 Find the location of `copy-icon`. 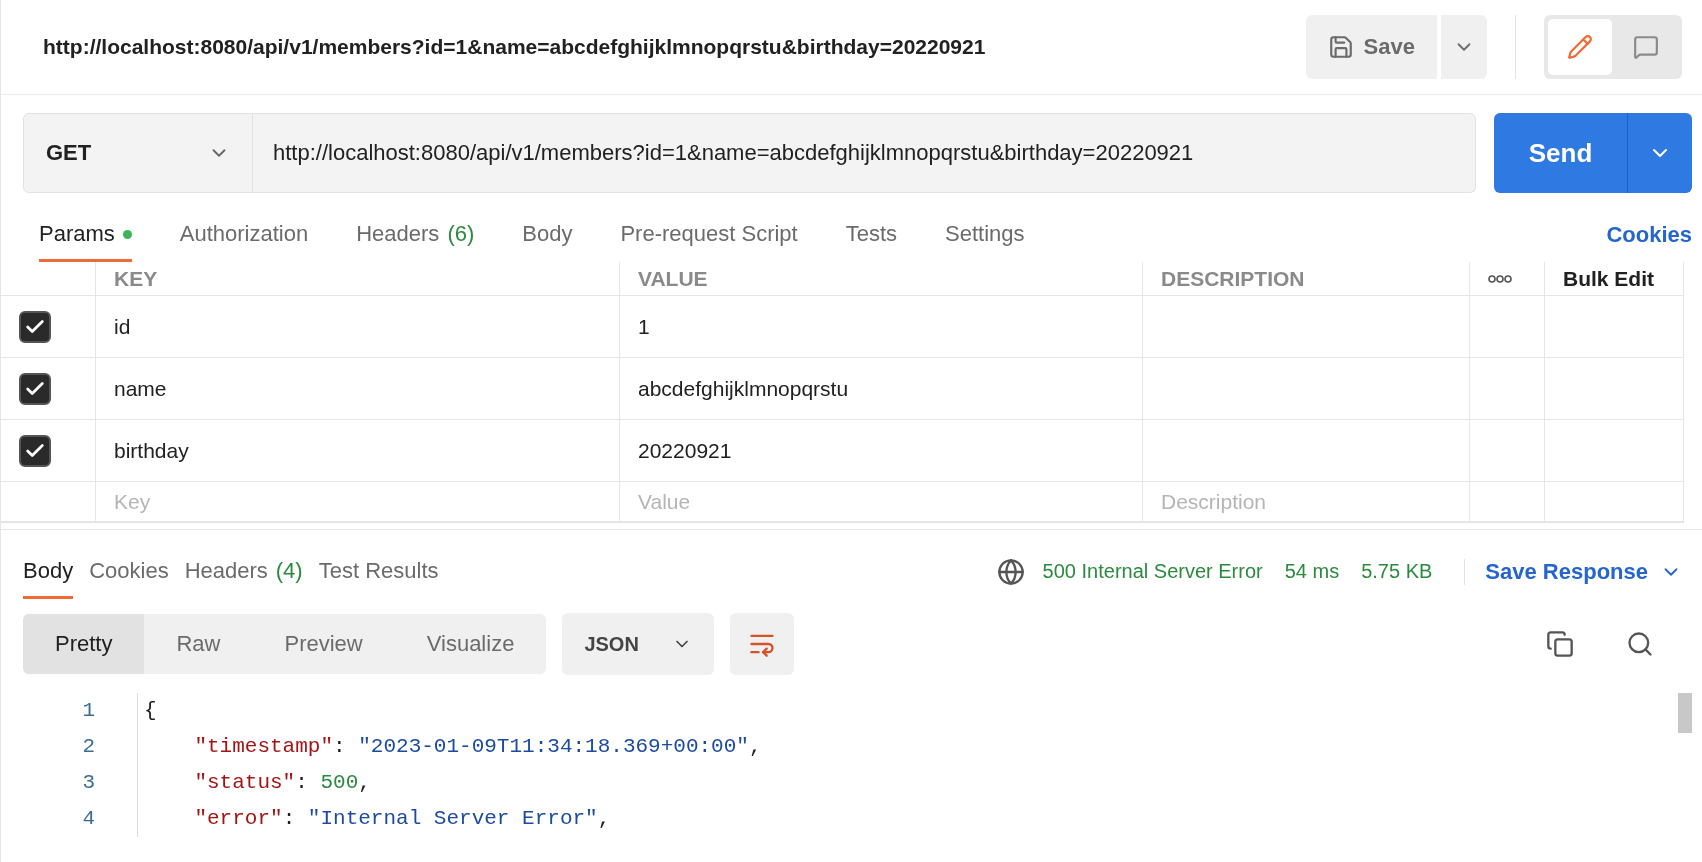

copy-icon is located at coordinates (1560, 644).